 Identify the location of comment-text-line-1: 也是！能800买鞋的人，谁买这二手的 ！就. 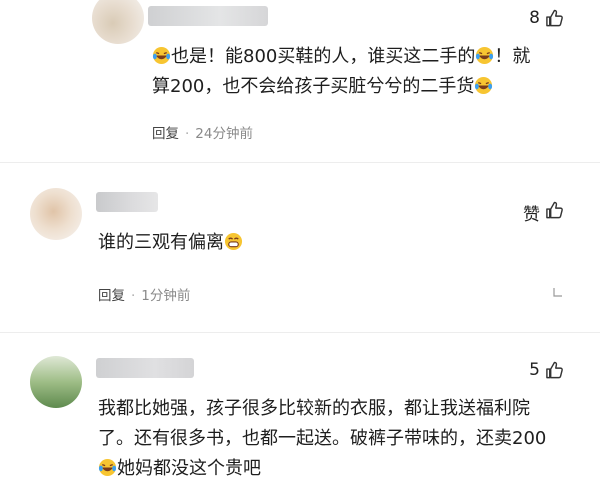
(341, 57).